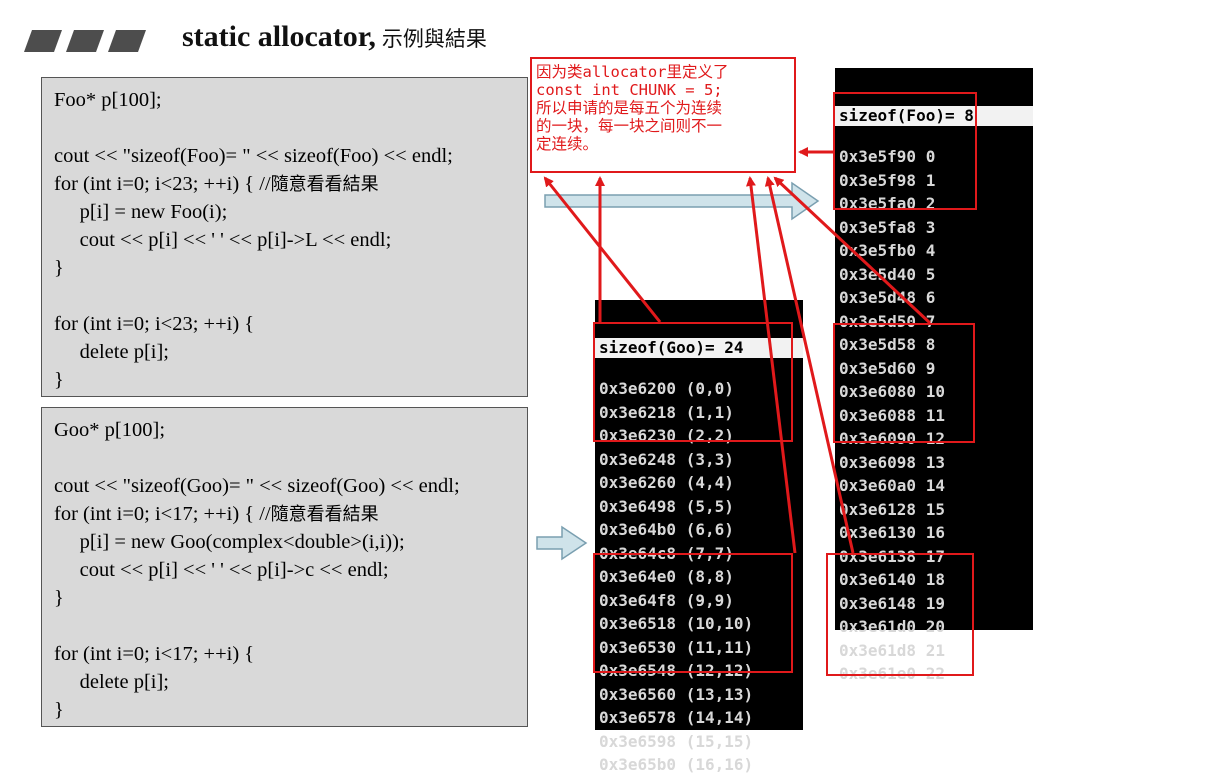 This screenshot has width=1228, height=777. I want to click on title-decoration-slashes-icon, so click(85, 41).